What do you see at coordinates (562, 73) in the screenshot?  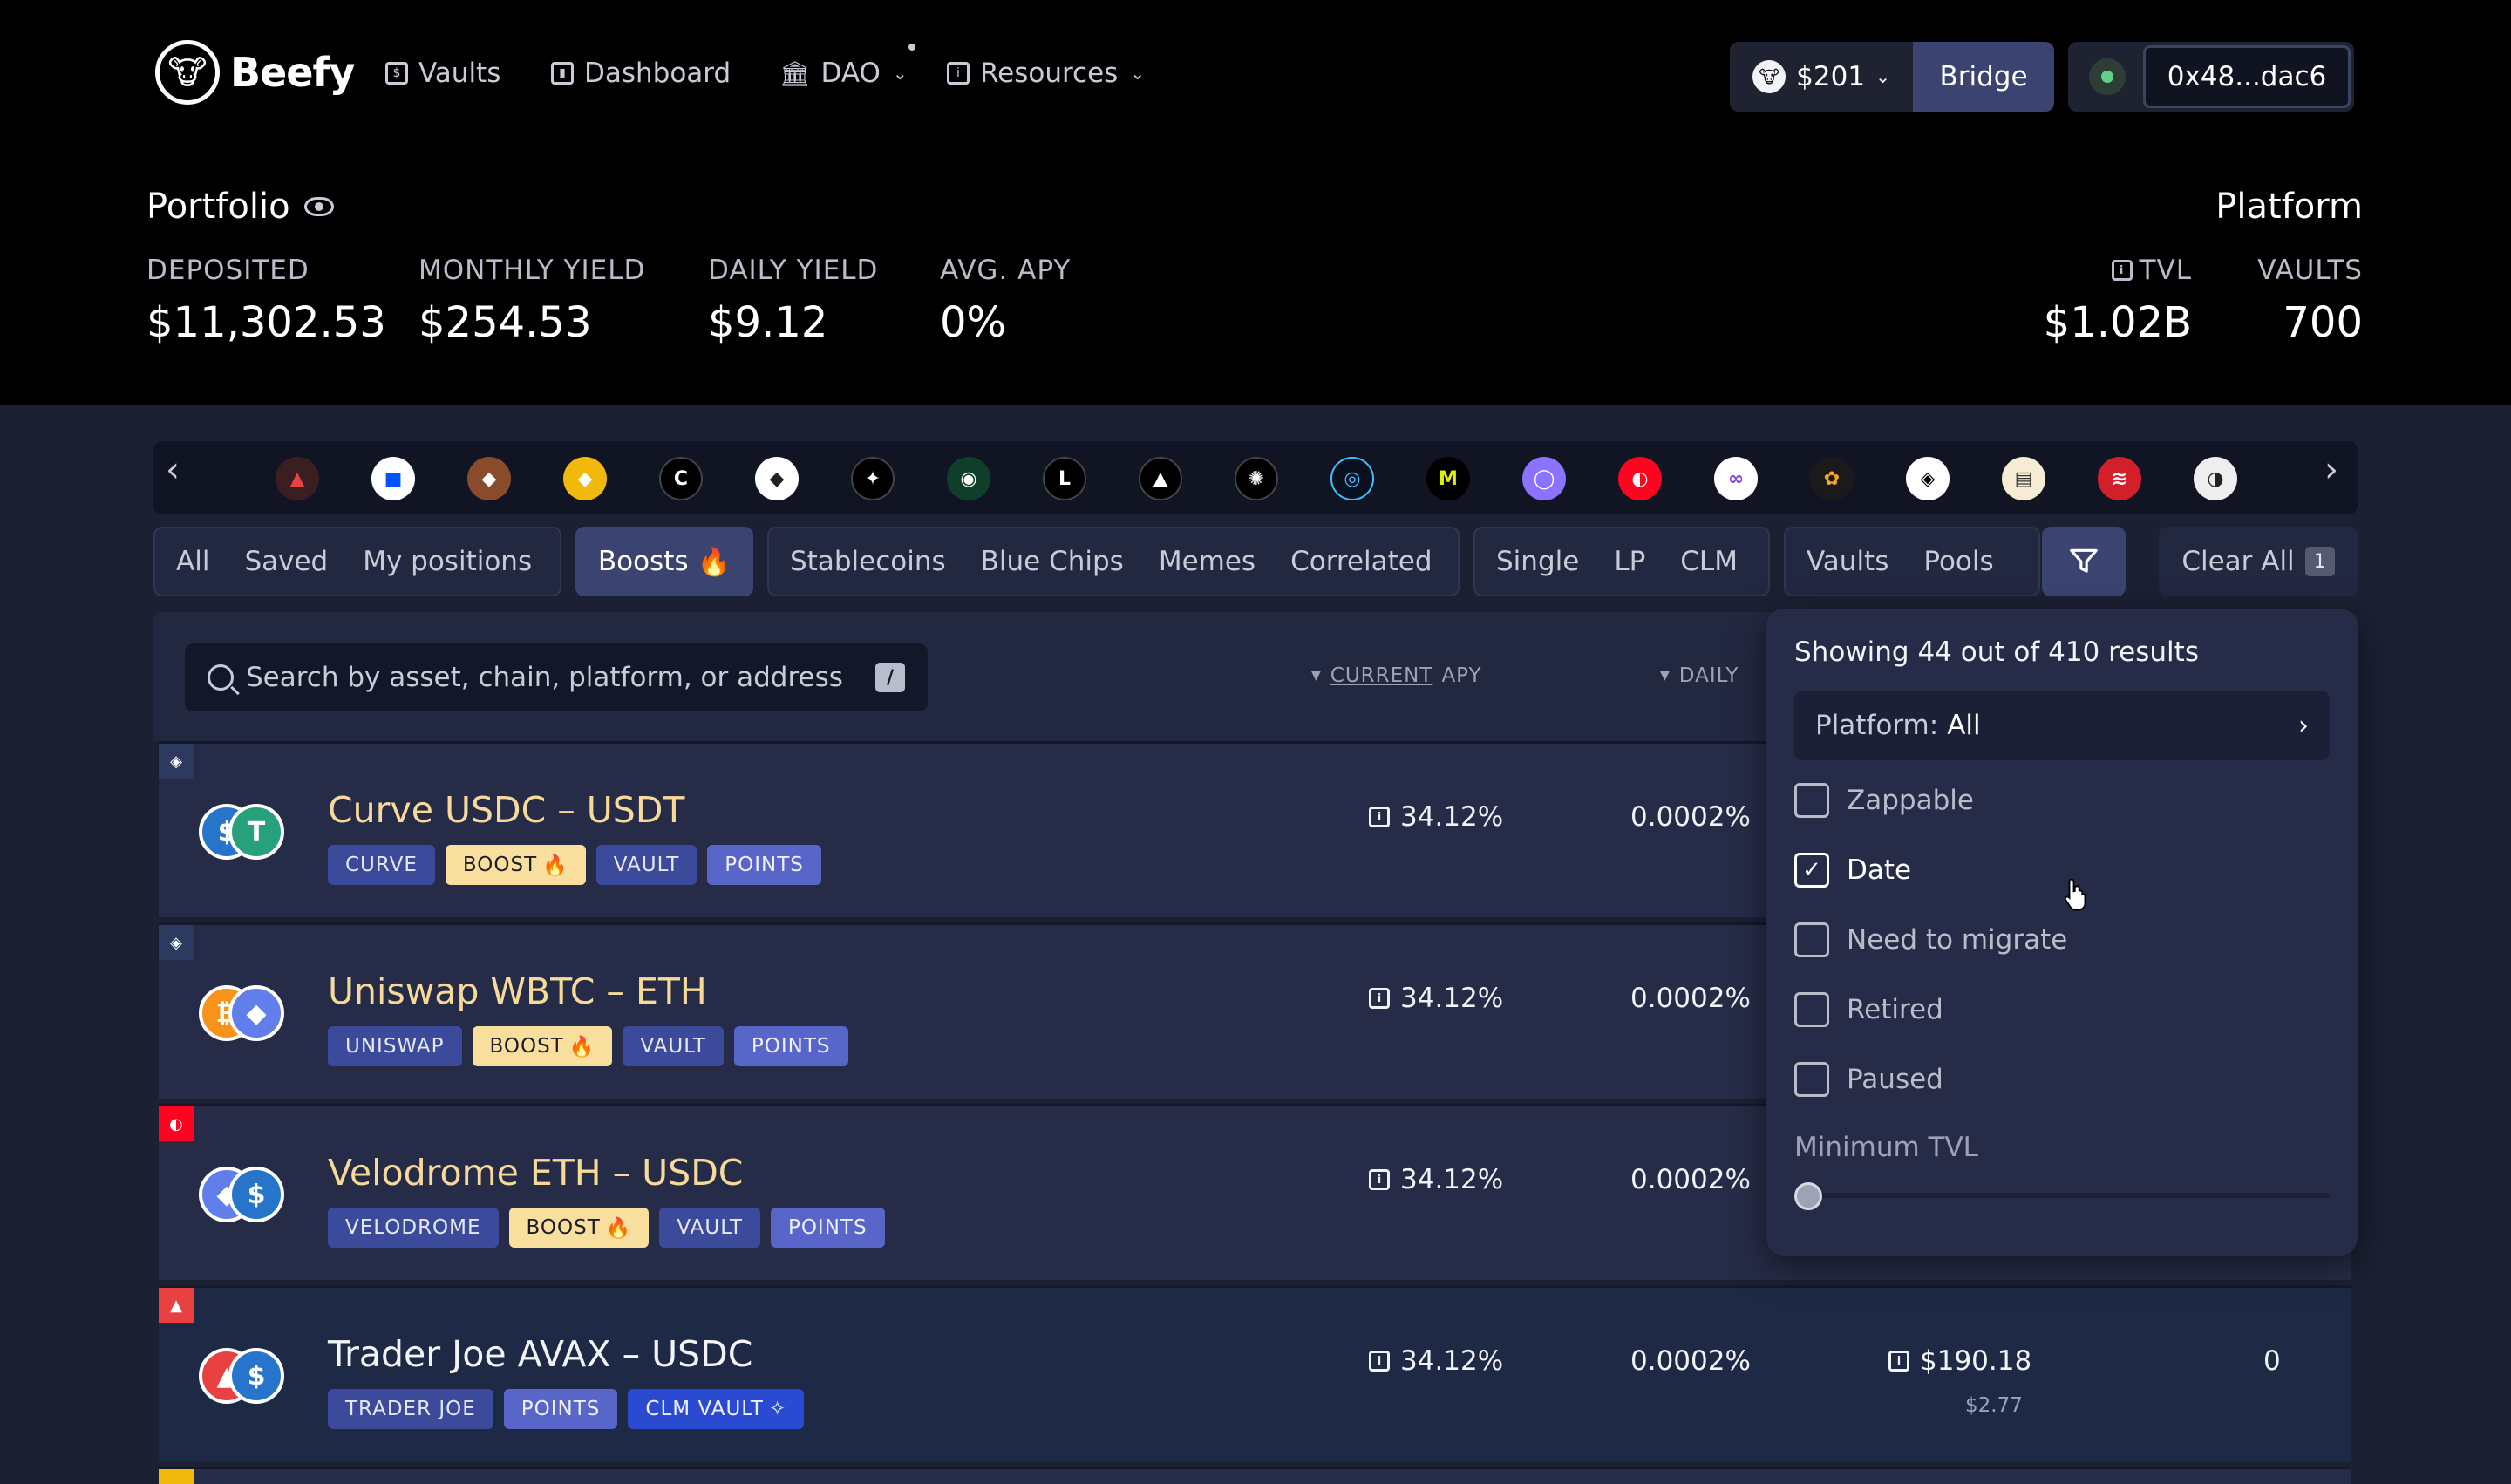 I see `bar-chart-icon: ▮` at bounding box center [562, 73].